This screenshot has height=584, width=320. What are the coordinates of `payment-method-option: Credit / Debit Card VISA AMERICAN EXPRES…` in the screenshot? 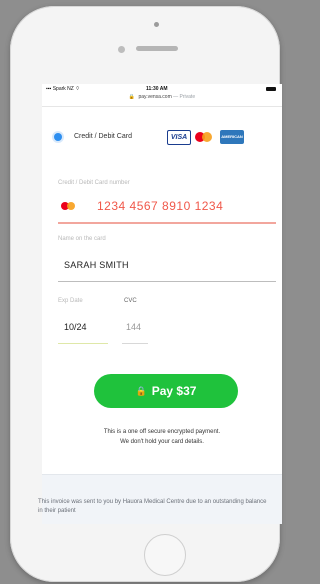 It's located at (164, 141).